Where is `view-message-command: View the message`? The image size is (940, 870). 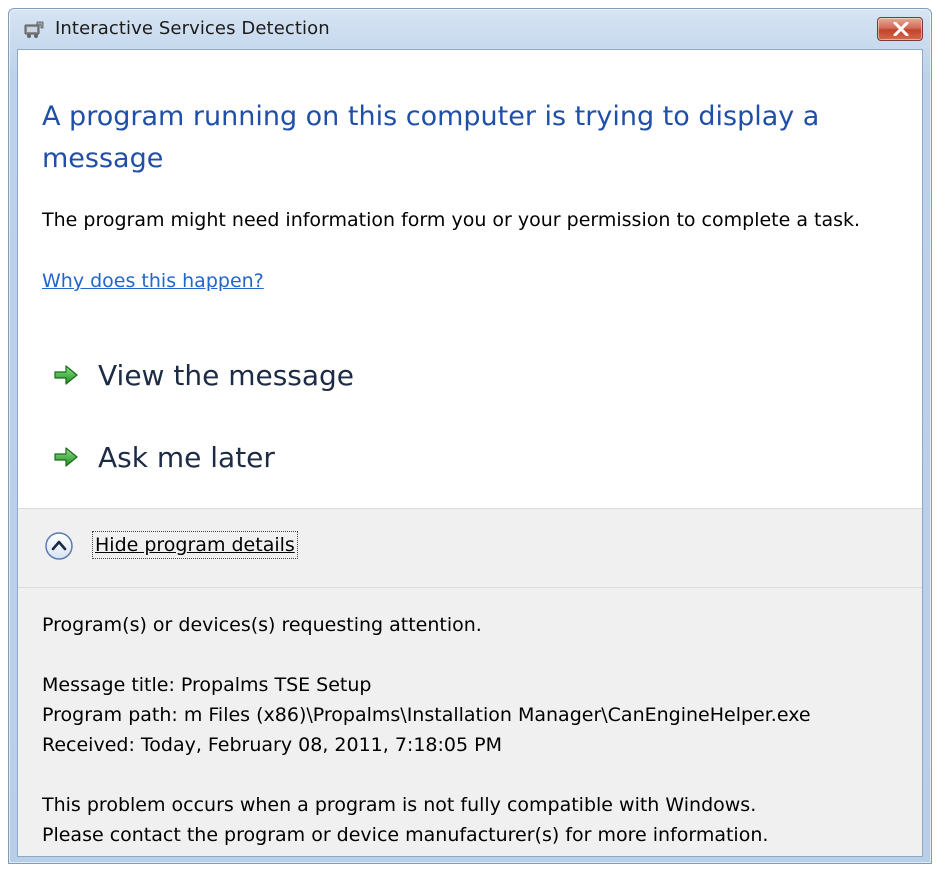
view-message-command: View the message is located at coordinates (203, 375).